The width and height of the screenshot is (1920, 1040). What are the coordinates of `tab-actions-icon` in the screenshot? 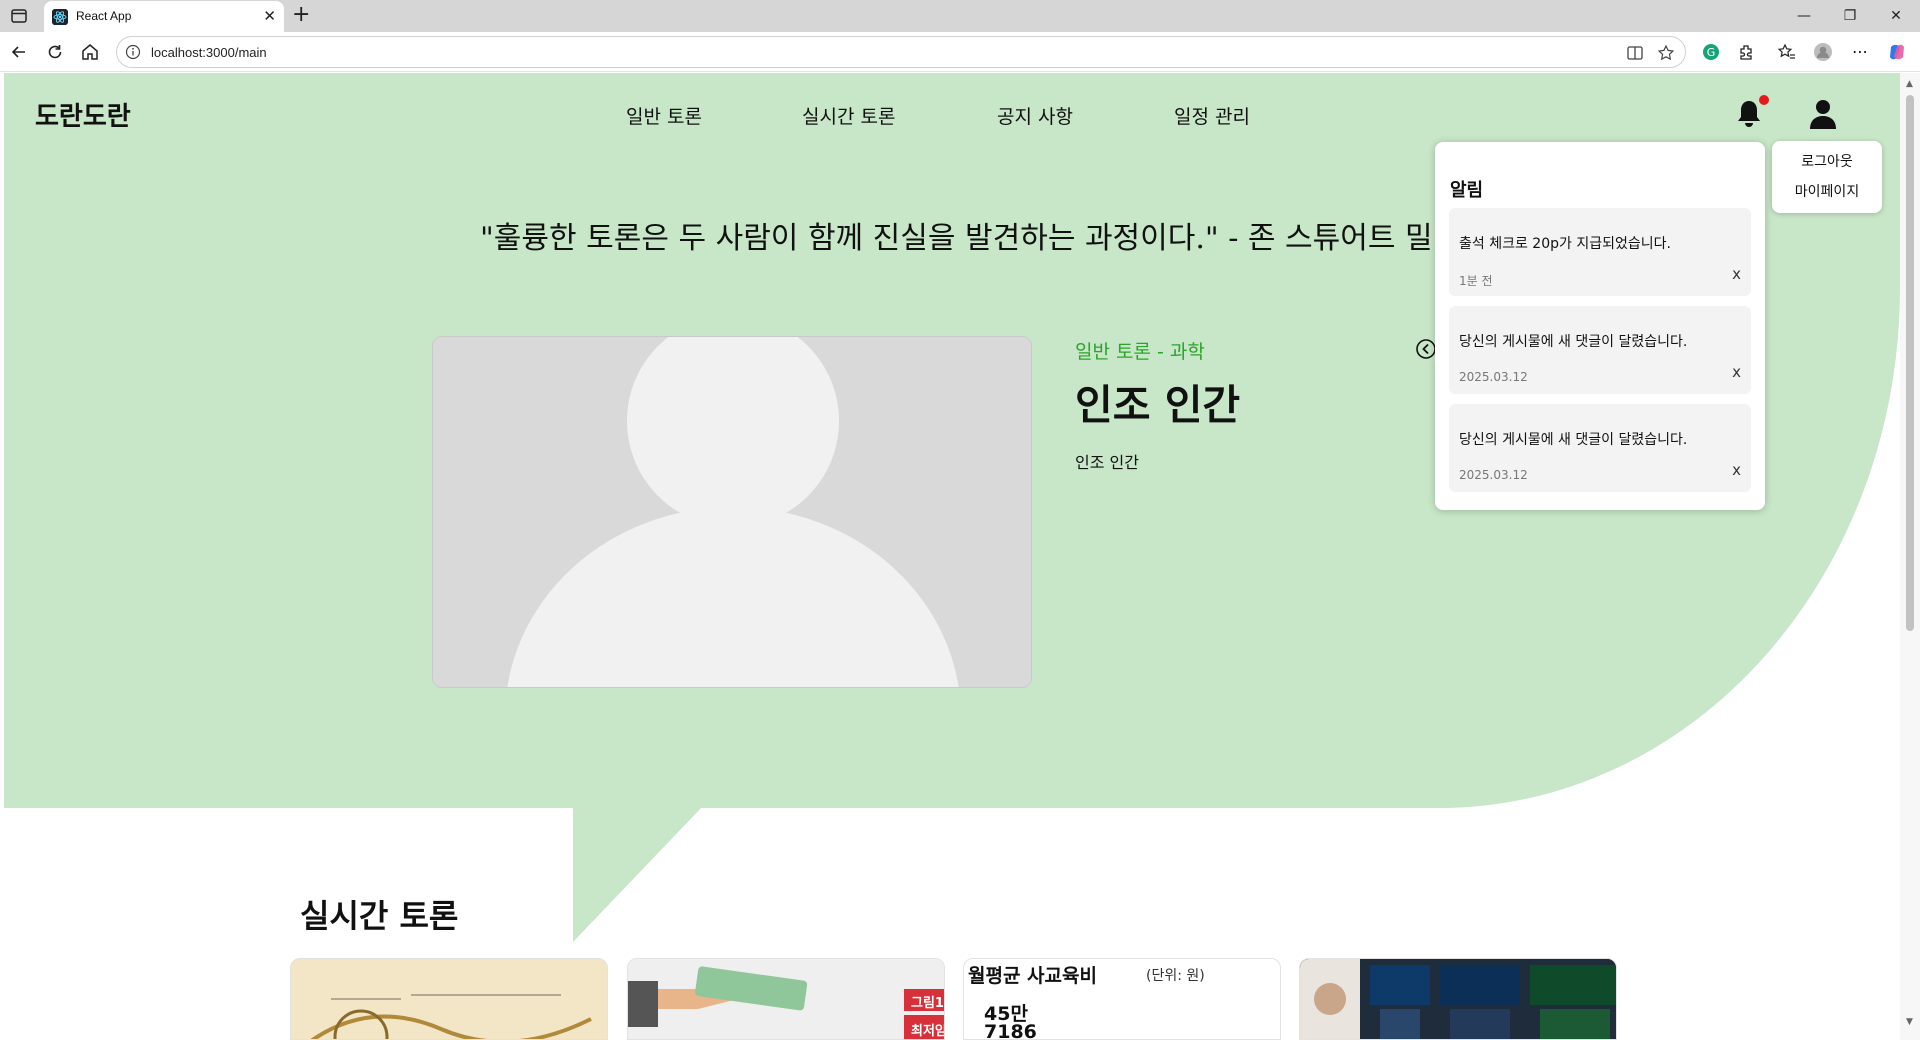 It's located at (19, 16).